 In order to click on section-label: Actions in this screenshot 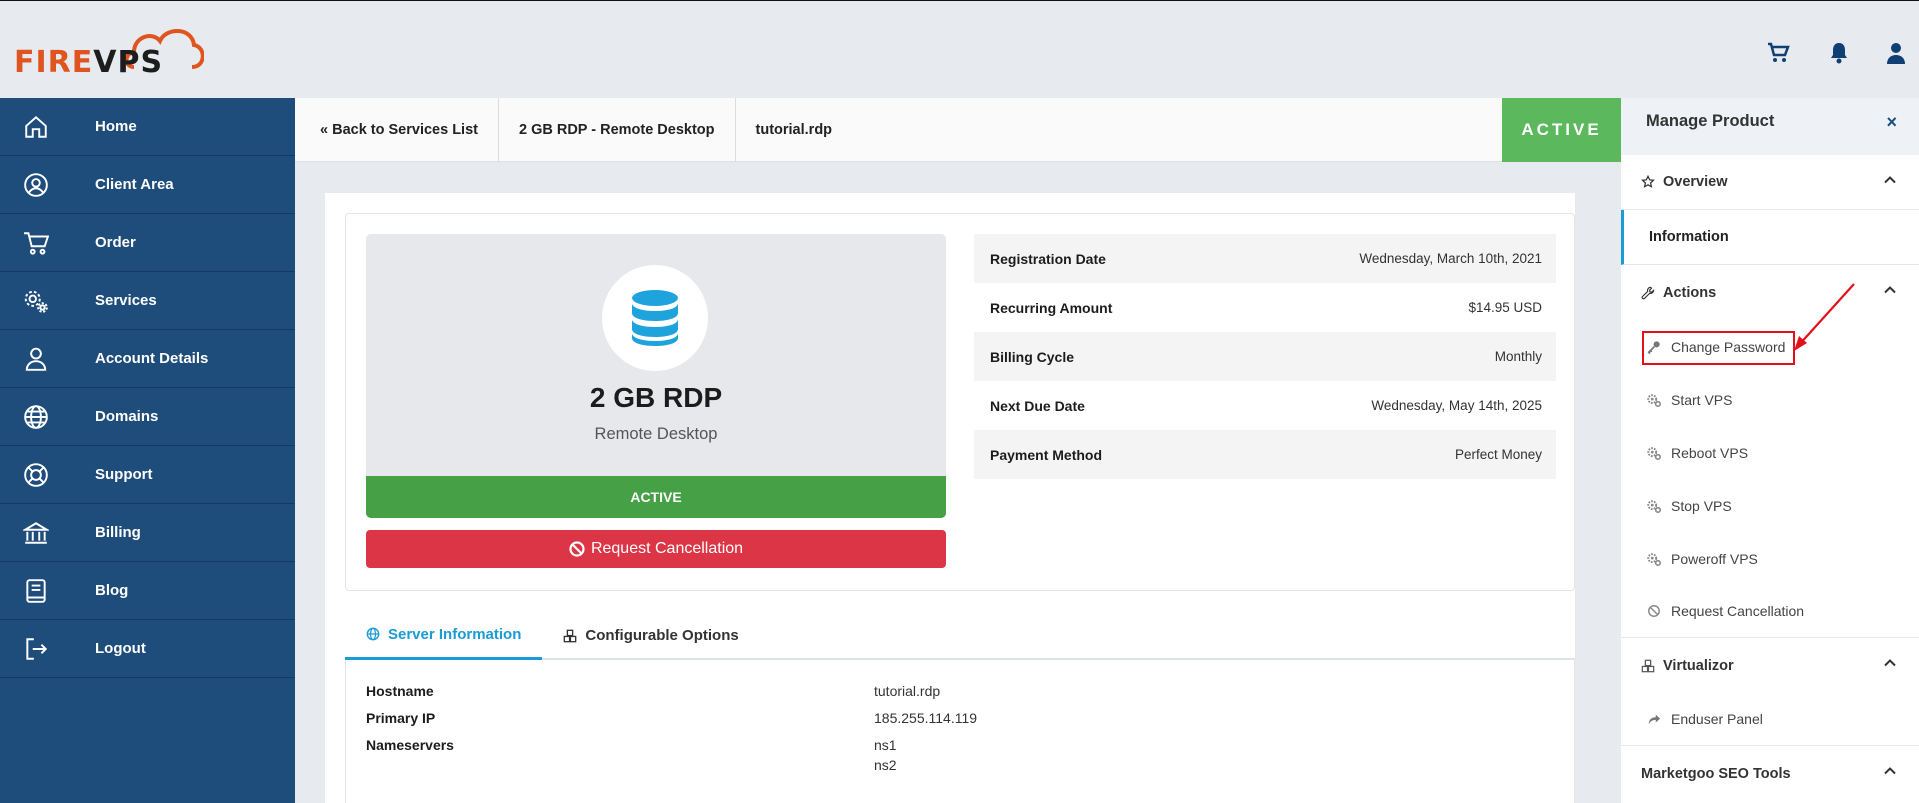, I will do `click(1690, 292)`.